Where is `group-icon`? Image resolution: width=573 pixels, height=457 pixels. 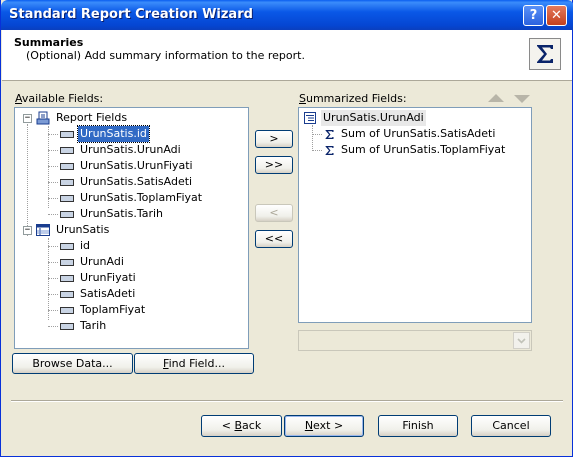
group-icon is located at coordinates (310, 118).